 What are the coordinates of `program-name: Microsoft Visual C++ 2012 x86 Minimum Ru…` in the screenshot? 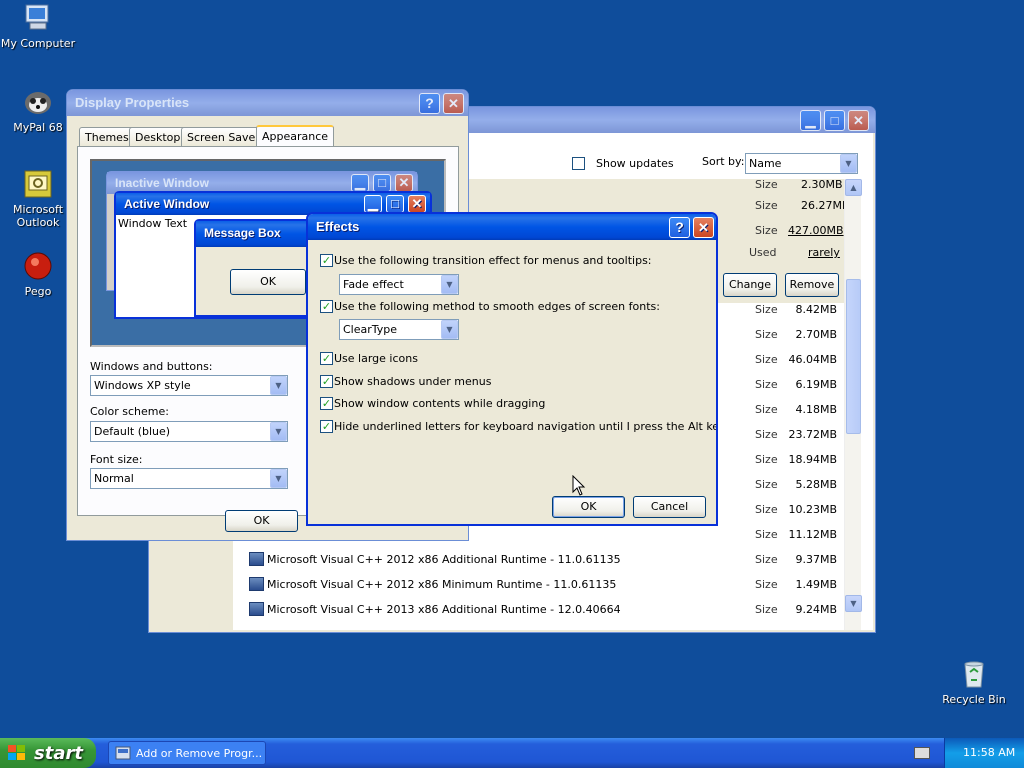 It's located at (442, 584).